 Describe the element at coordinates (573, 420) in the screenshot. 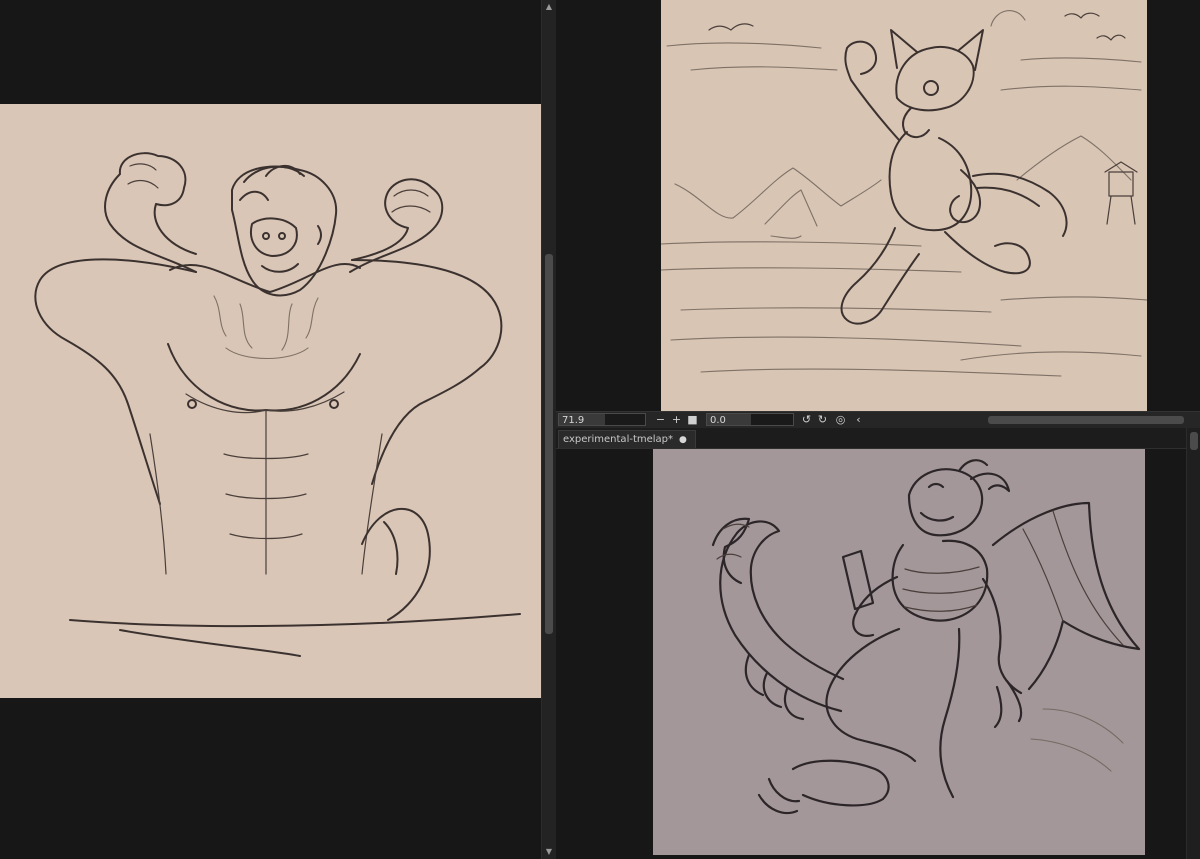

I see `zoom-value: 71.9` at that location.